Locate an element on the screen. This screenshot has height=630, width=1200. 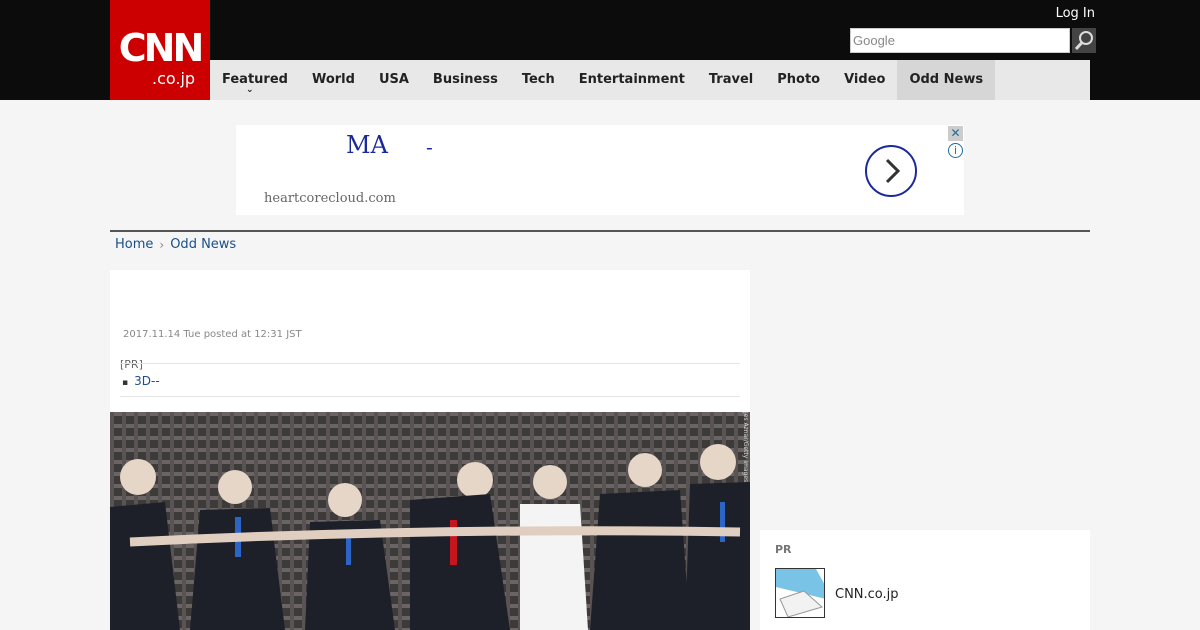
nav-item-tech: Tech is located at coordinates (538, 80).